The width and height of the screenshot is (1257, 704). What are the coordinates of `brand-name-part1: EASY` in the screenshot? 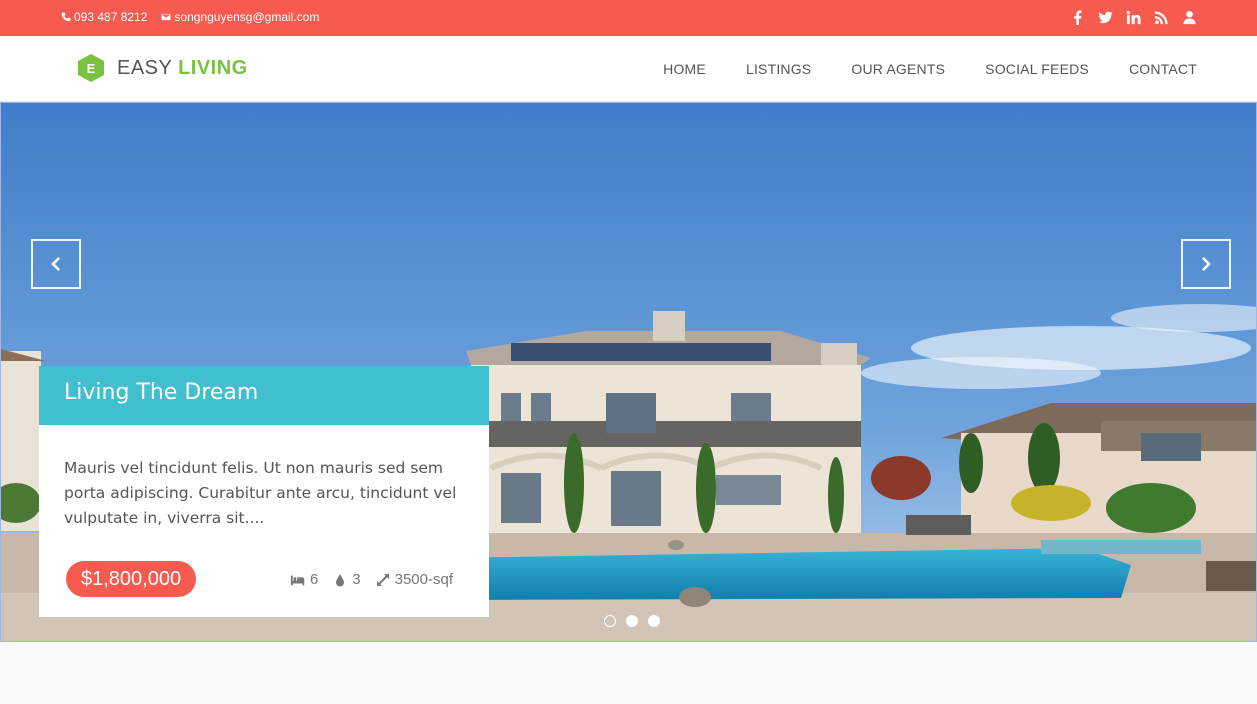 It's located at (148, 67).